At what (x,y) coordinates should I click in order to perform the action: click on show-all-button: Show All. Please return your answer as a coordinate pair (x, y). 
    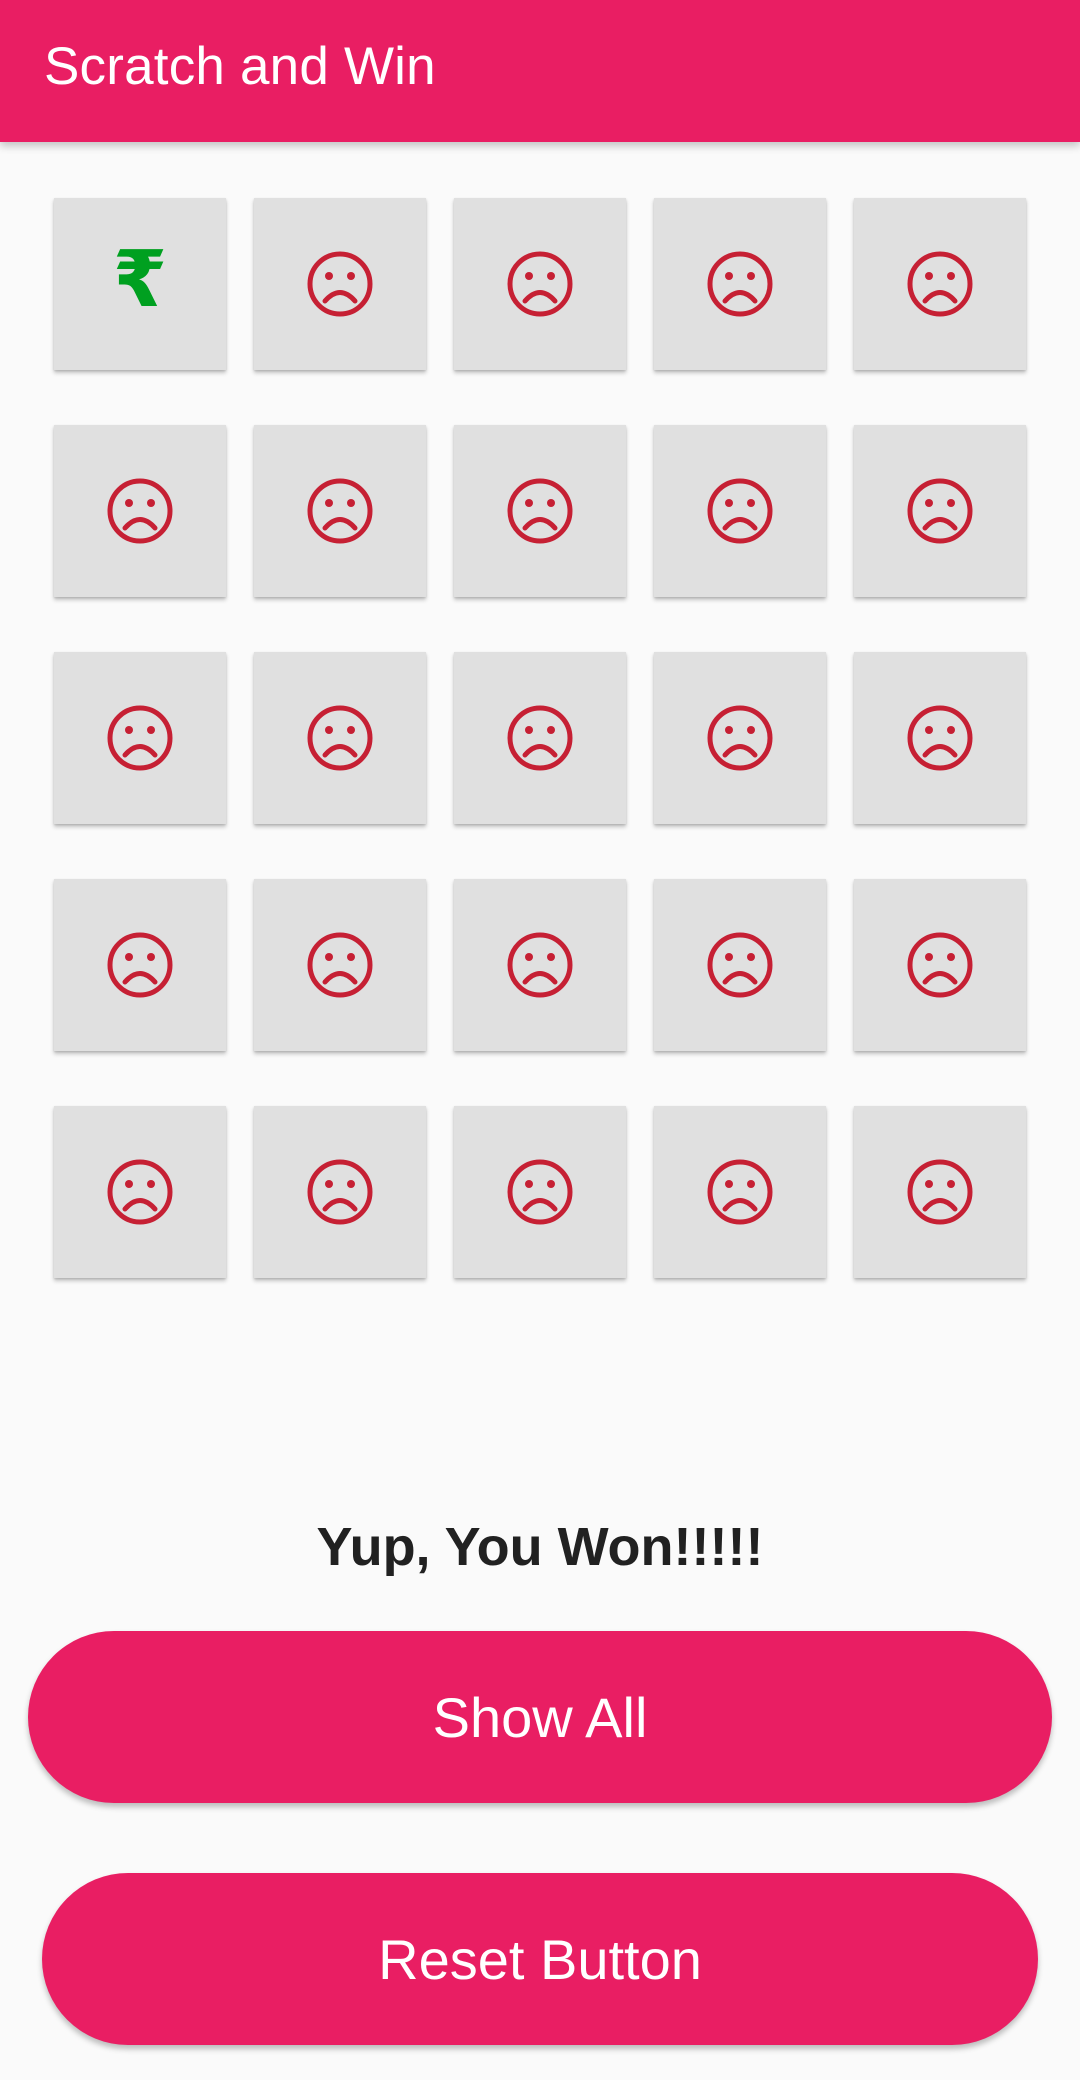
    Looking at the image, I should click on (540, 1717).